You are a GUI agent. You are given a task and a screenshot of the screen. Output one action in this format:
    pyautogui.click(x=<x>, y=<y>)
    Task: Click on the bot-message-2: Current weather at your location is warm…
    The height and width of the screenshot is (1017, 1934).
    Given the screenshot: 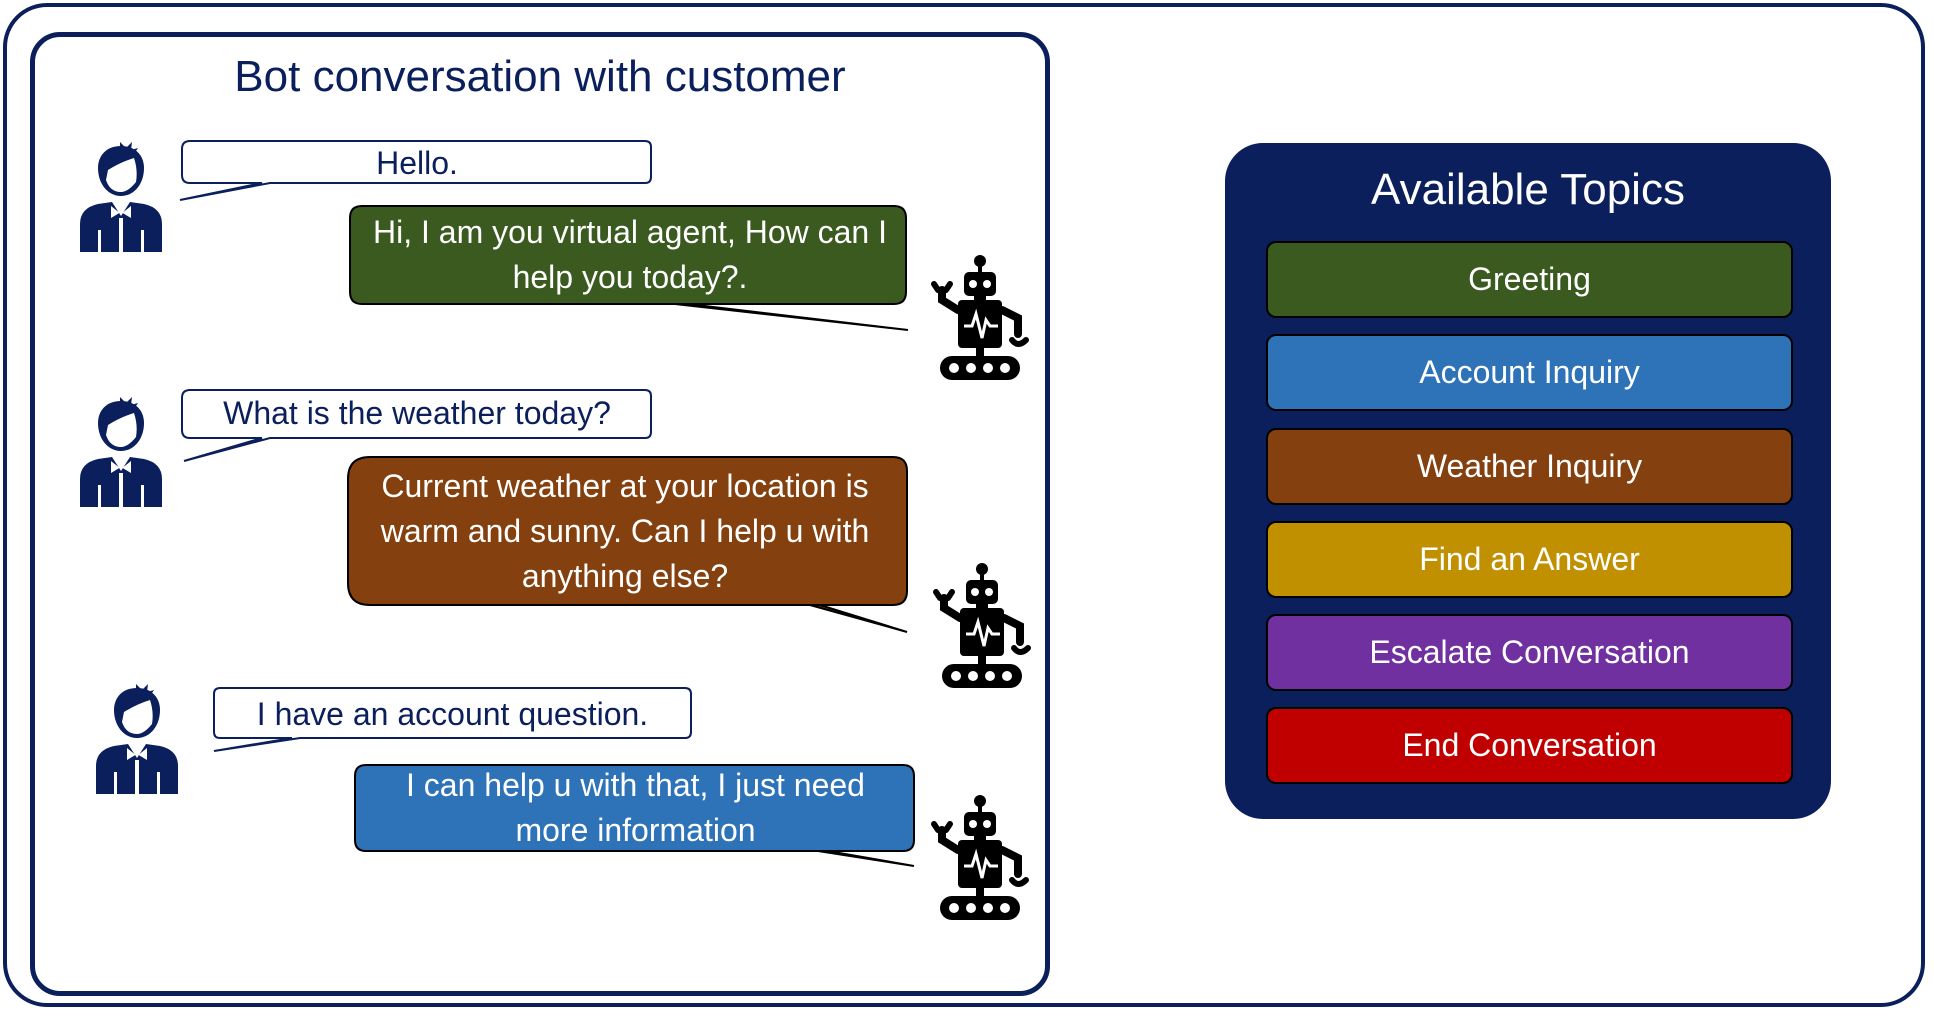 What is the action you would take?
    pyautogui.click(x=625, y=531)
    